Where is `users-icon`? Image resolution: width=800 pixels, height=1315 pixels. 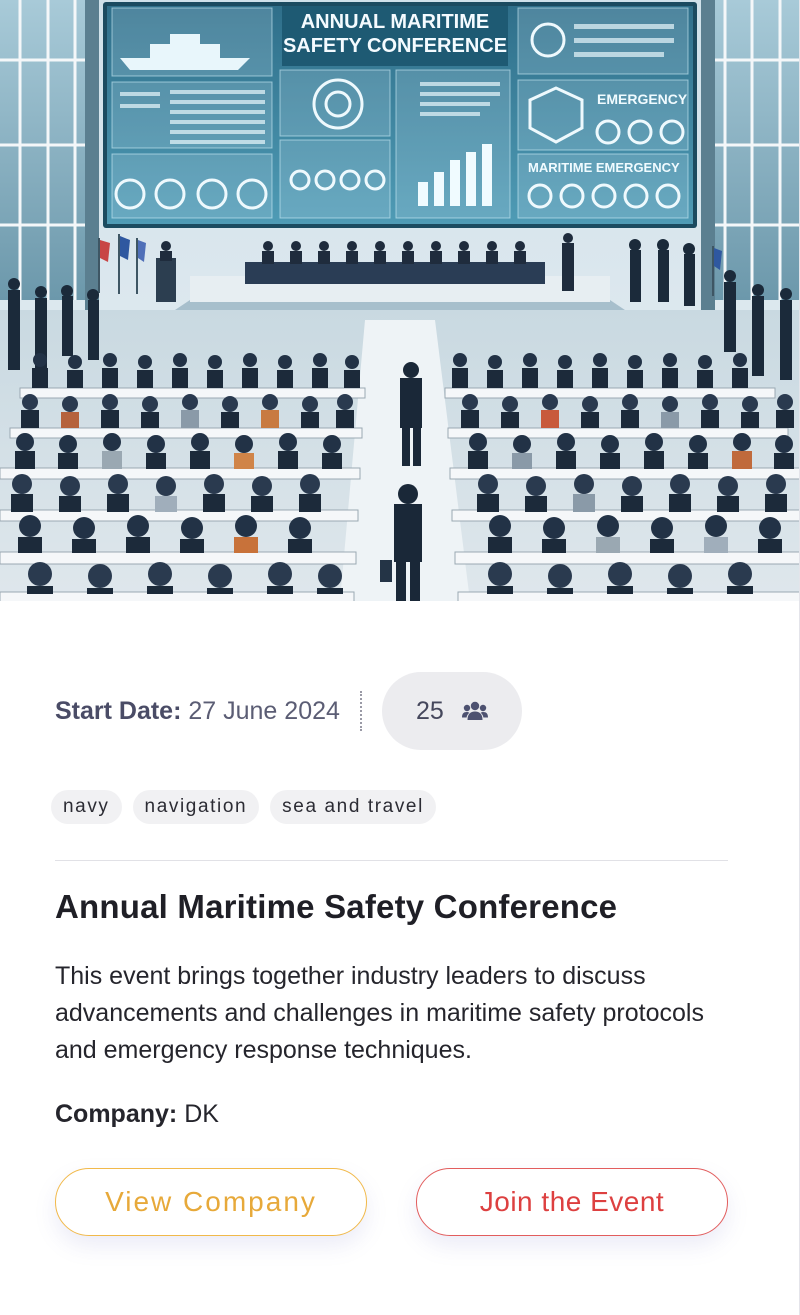 users-icon is located at coordinates (474, 710).